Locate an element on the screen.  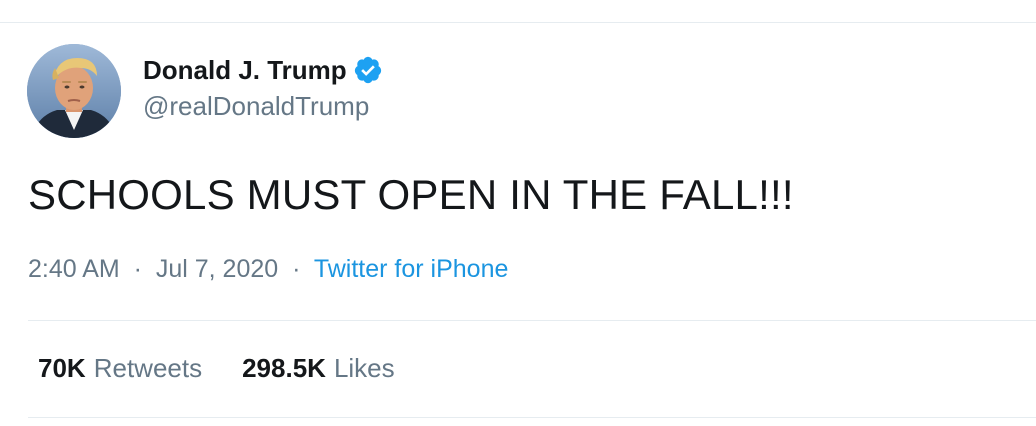
tweet-time: 2:40 AM is located at coordinates (74, 269).